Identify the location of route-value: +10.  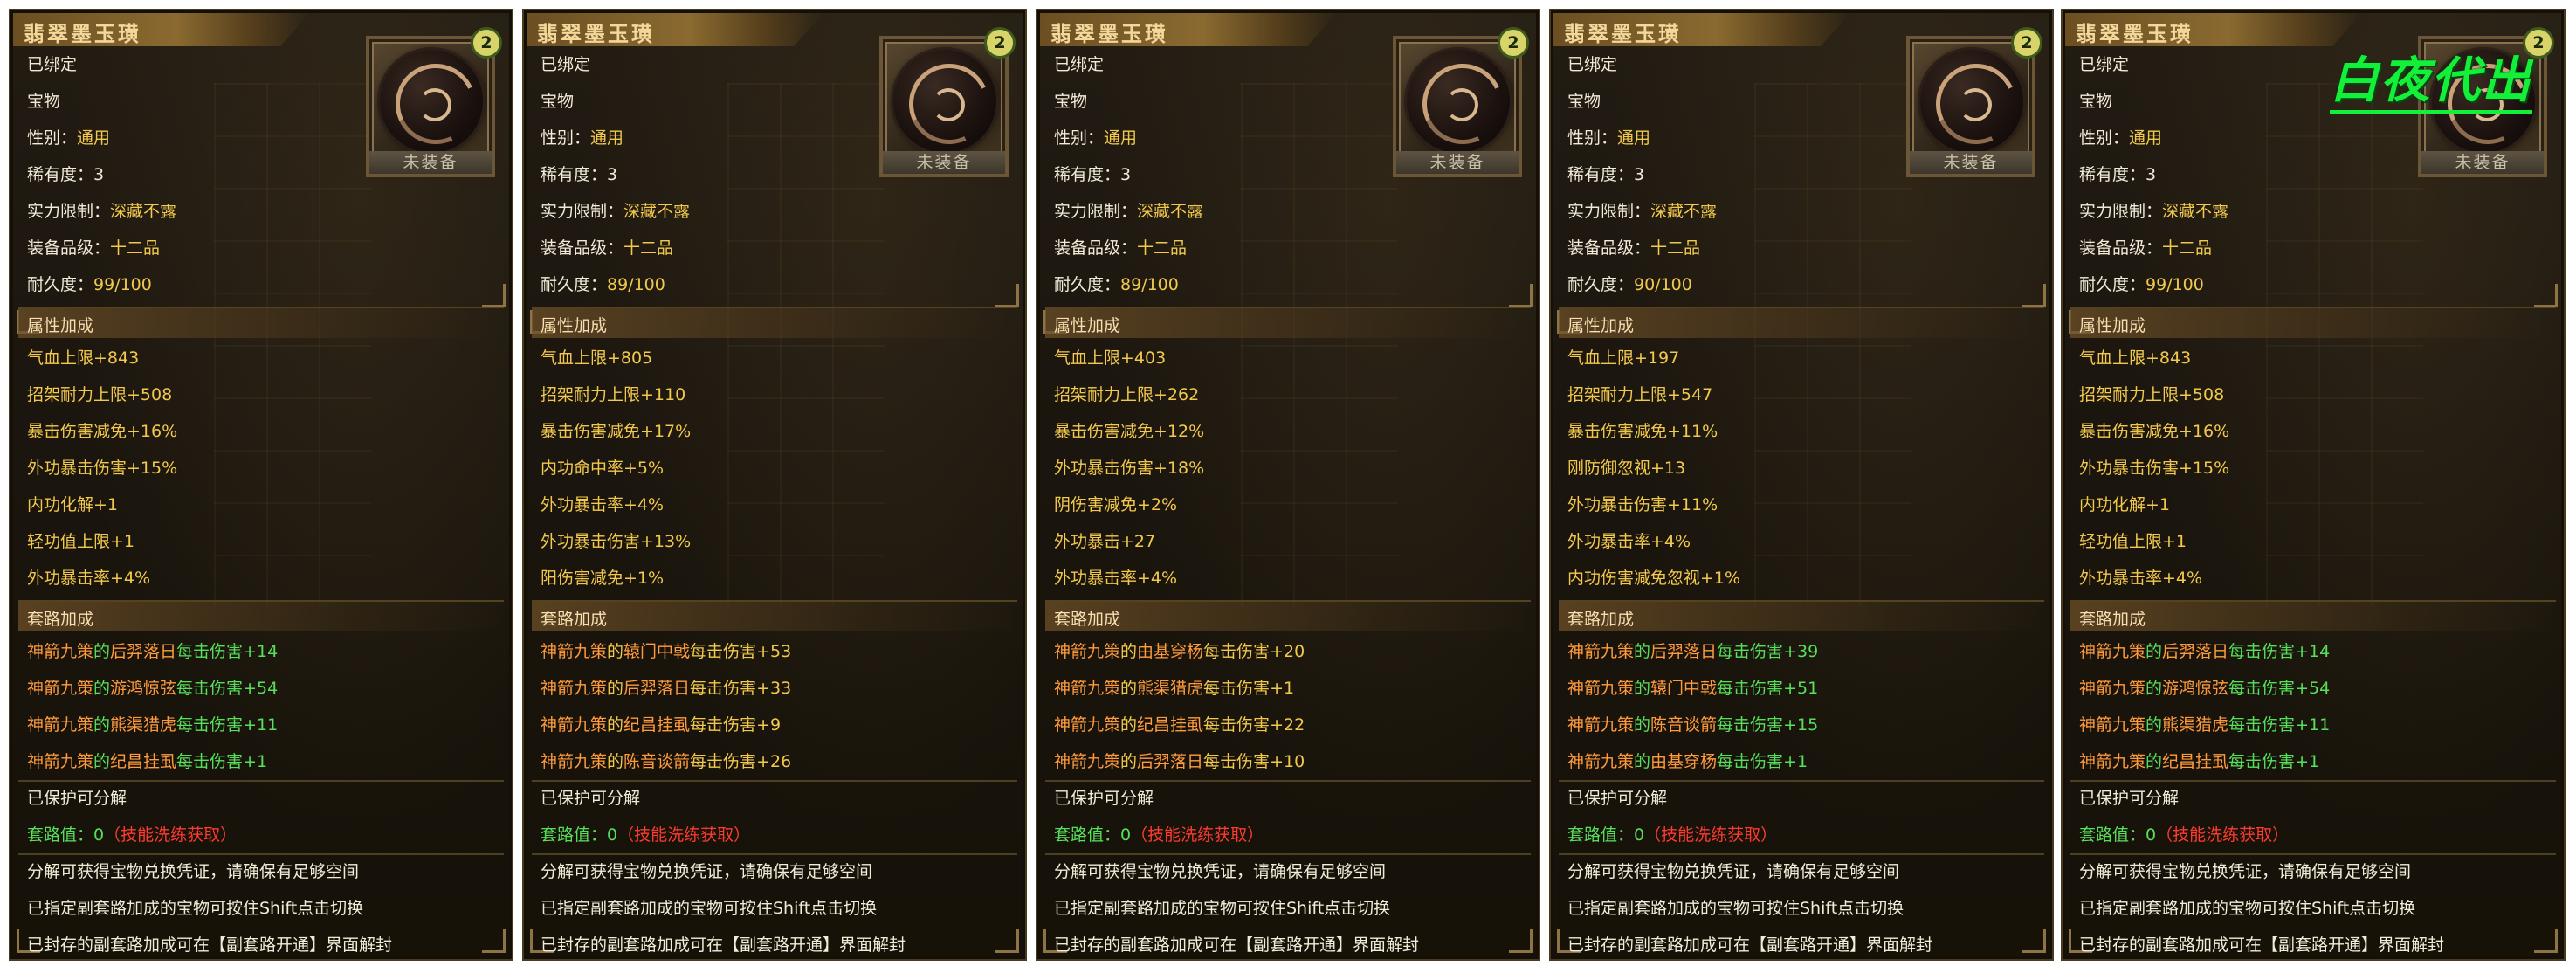
(1287, 761).